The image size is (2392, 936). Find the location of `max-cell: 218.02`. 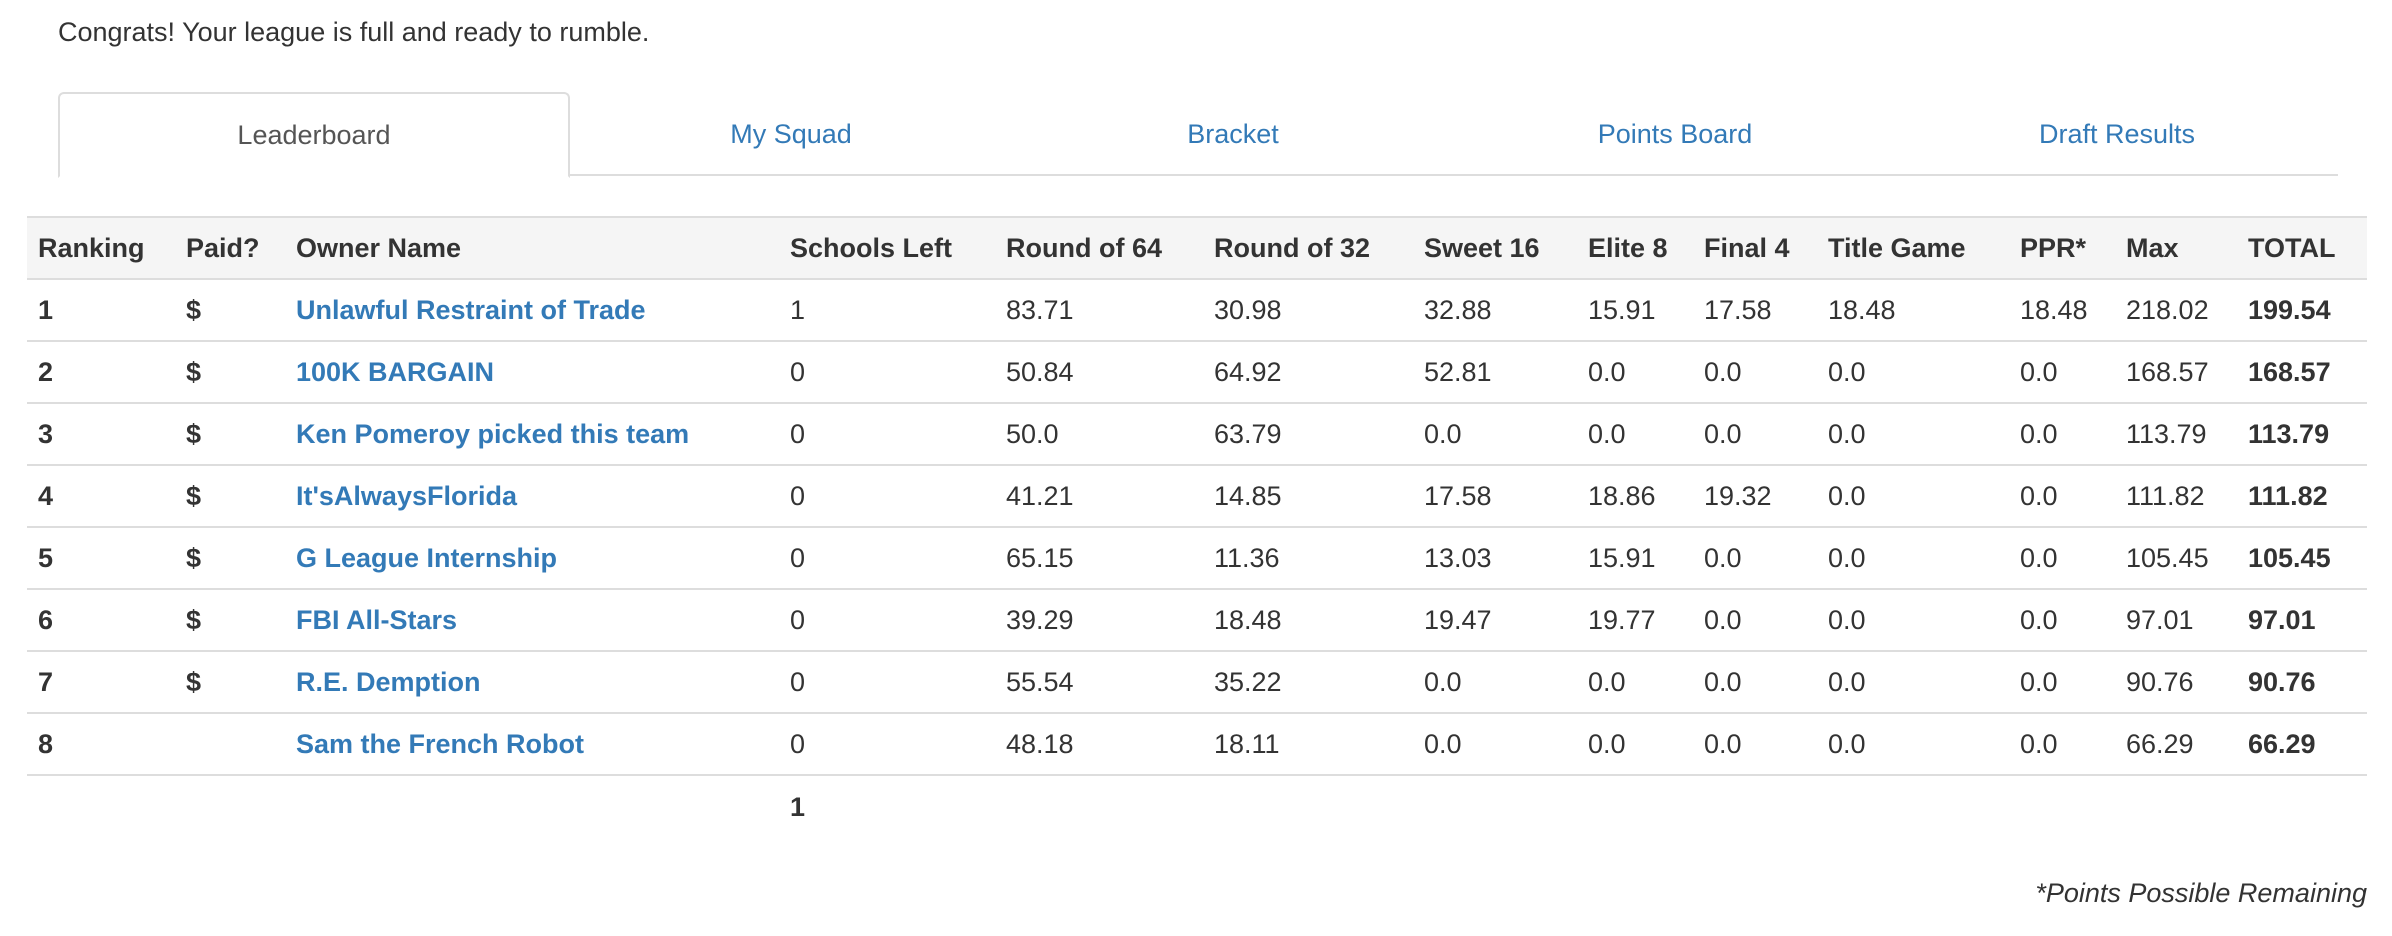

max-cell: 218.02 is located at coordinates (2176, 310).